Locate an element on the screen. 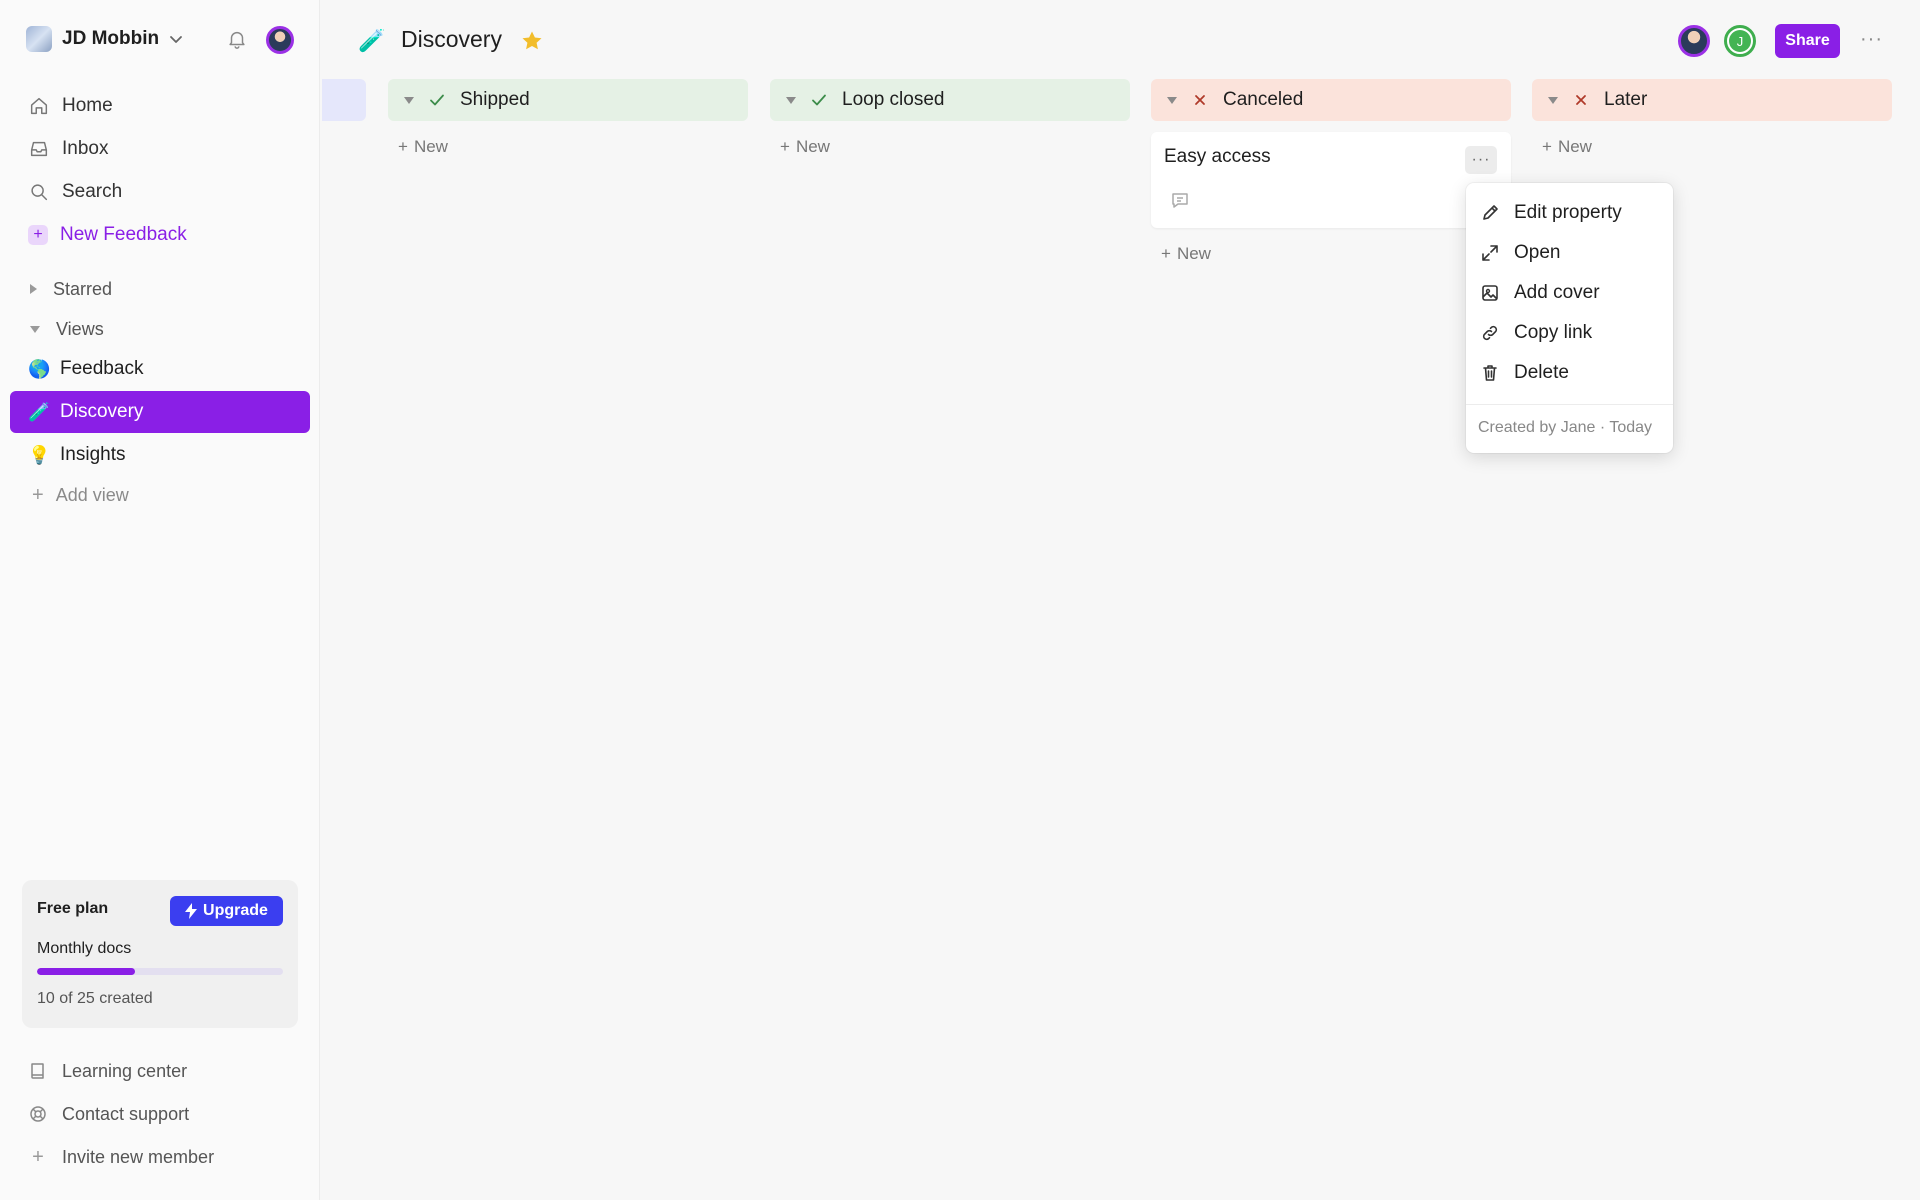 The height and width of the screenshot is (1200, 1920). share-button: Share is located at coordinates (1807, 41).